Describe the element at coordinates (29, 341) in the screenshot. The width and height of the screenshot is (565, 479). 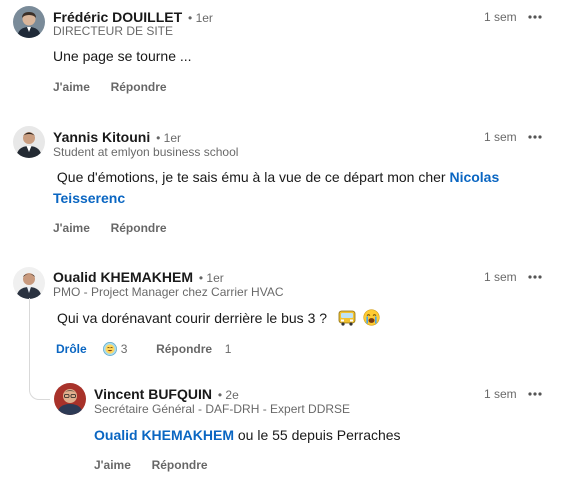
I see `thread-connector-line` at that location.